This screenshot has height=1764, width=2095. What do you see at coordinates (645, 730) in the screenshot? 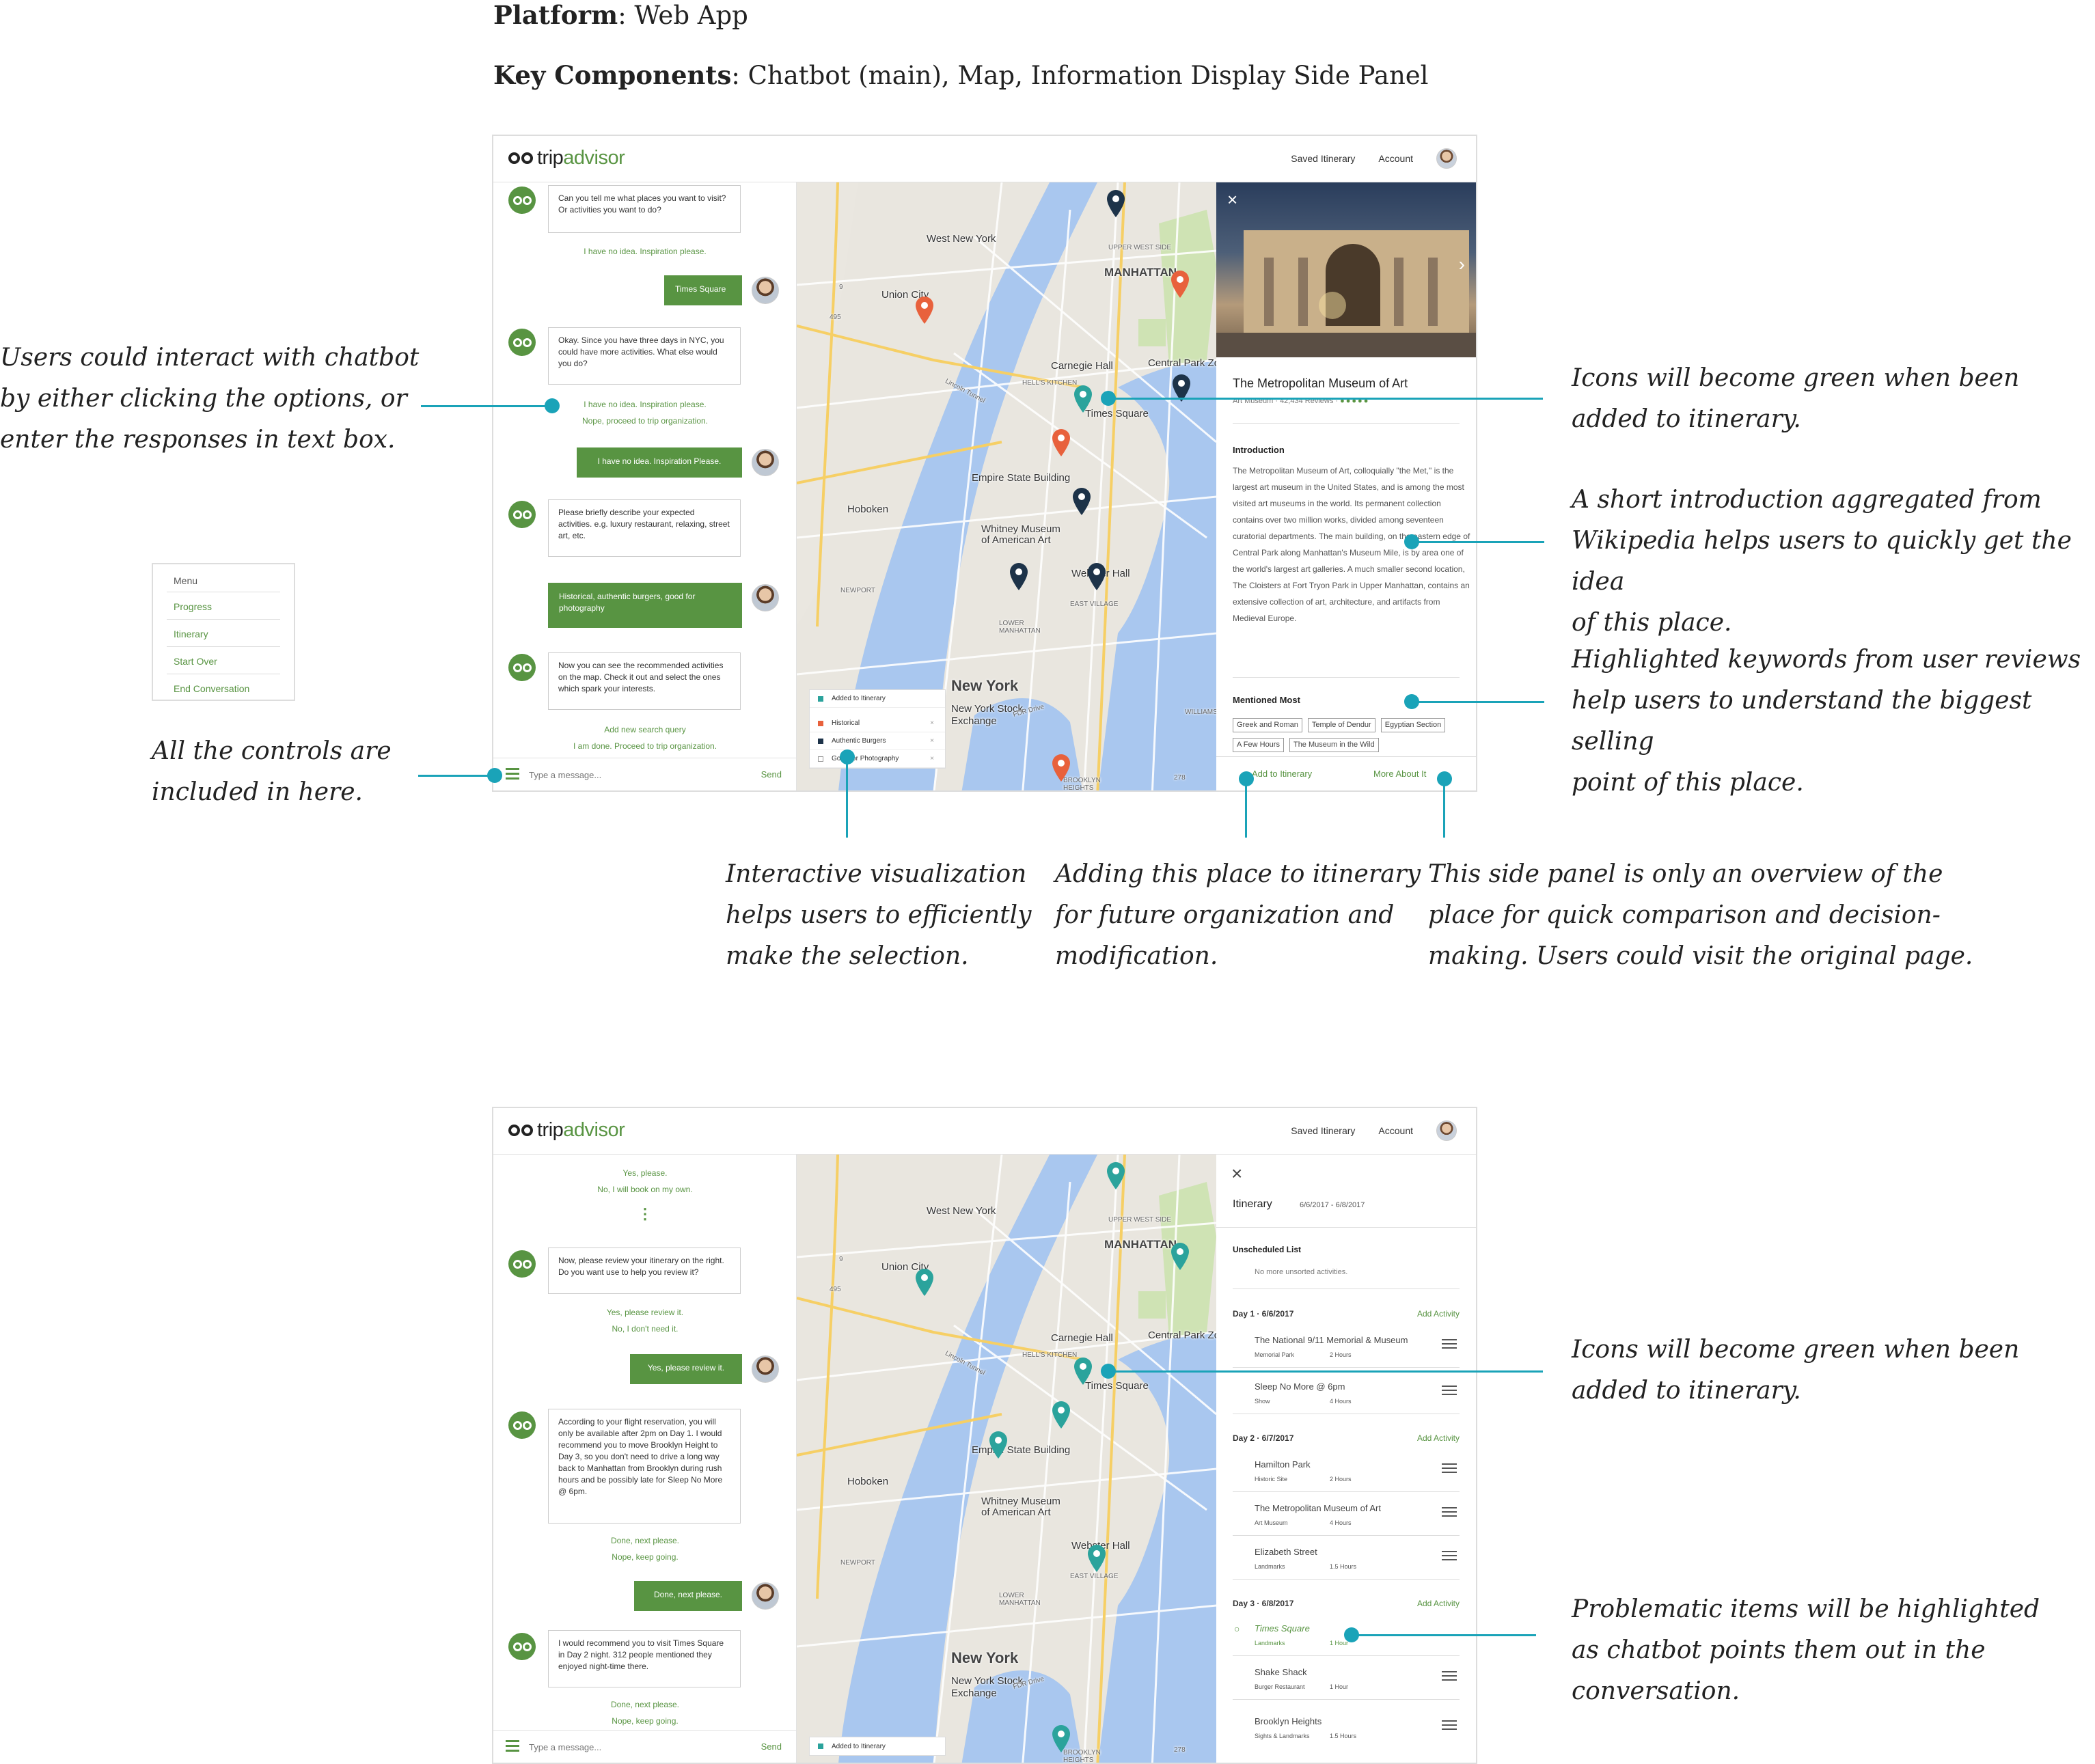
I see `chat-option: Add new search query` at bounding box center [645, 730].